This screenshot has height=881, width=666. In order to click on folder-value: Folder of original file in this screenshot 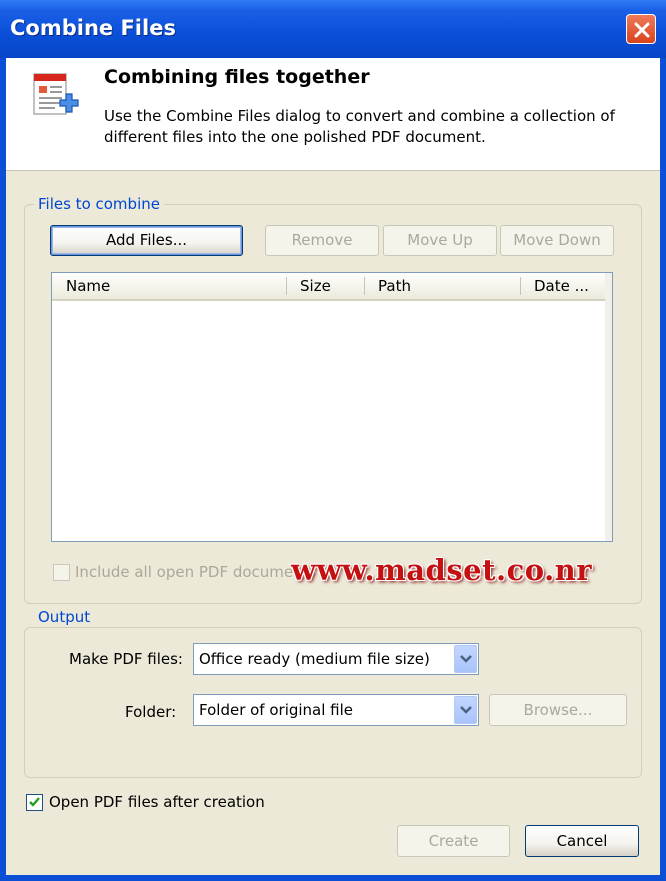, I will do `click(276, 710)`.